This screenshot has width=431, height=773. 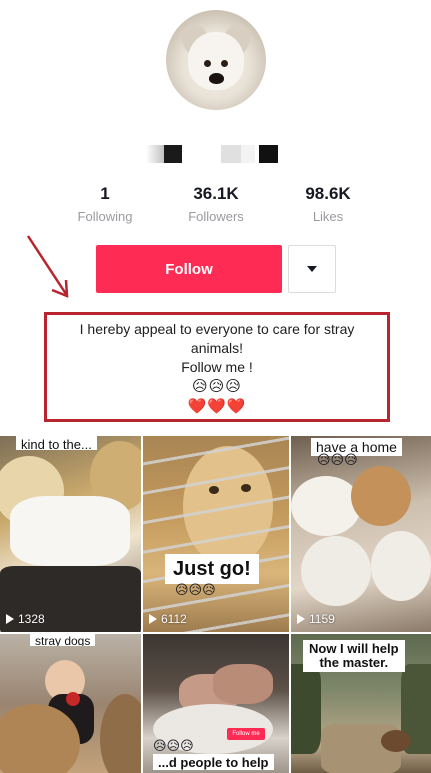 I want to click on red-arrow-icon, so click(x=47, y=266).